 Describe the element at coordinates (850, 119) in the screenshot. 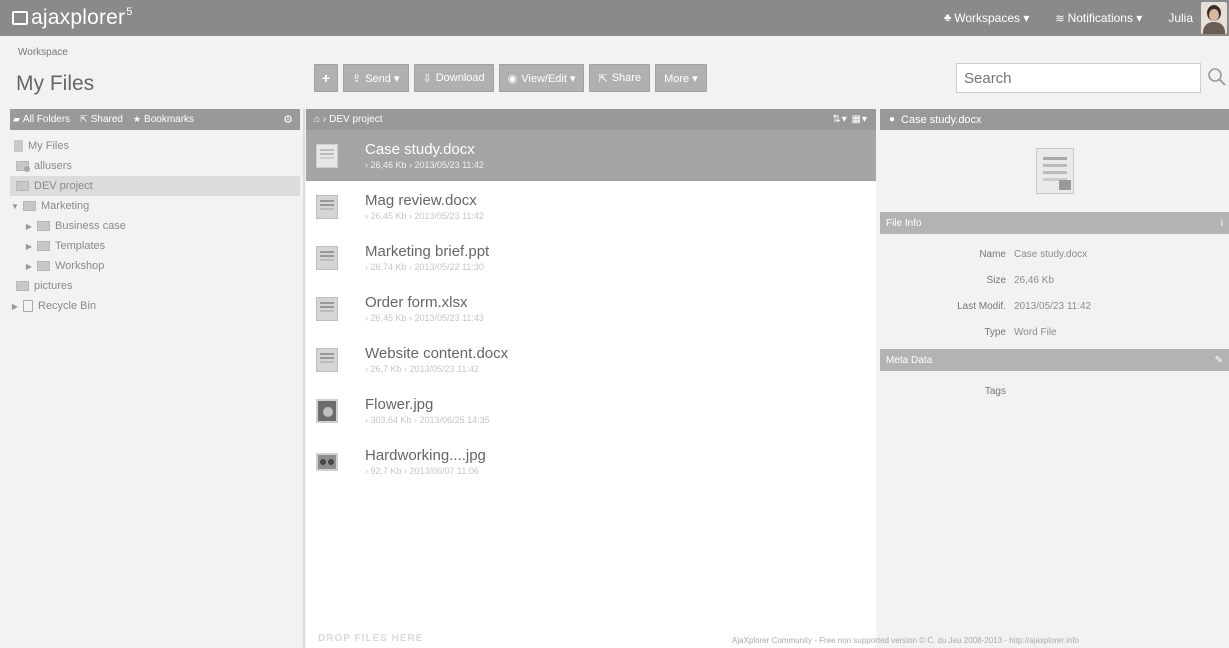

I see `sort-view-icons: ⇅▾ ▦▾` at that location.